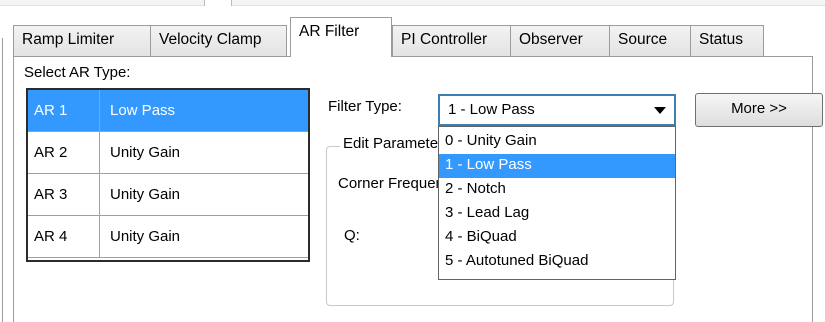 The image size is (825, 322). What do you see at coordinates (560, 40) in the screenshot?
I see `tab-observer: Observer` at bounding box center [560, 40].